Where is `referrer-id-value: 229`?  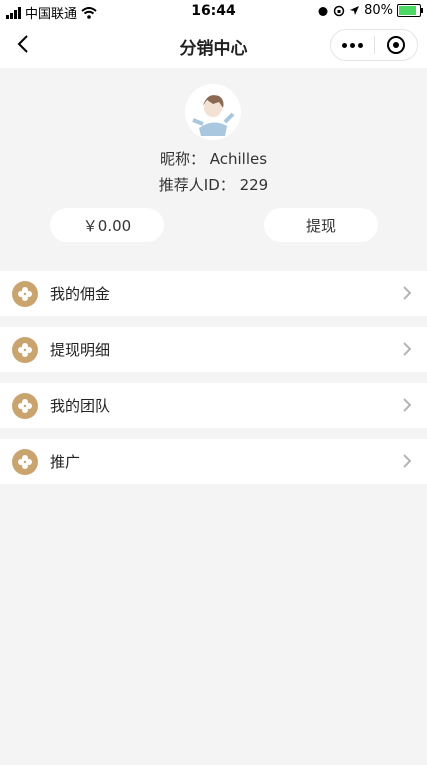
referrer-id-value: 229 is located at coordinates (254, 185).